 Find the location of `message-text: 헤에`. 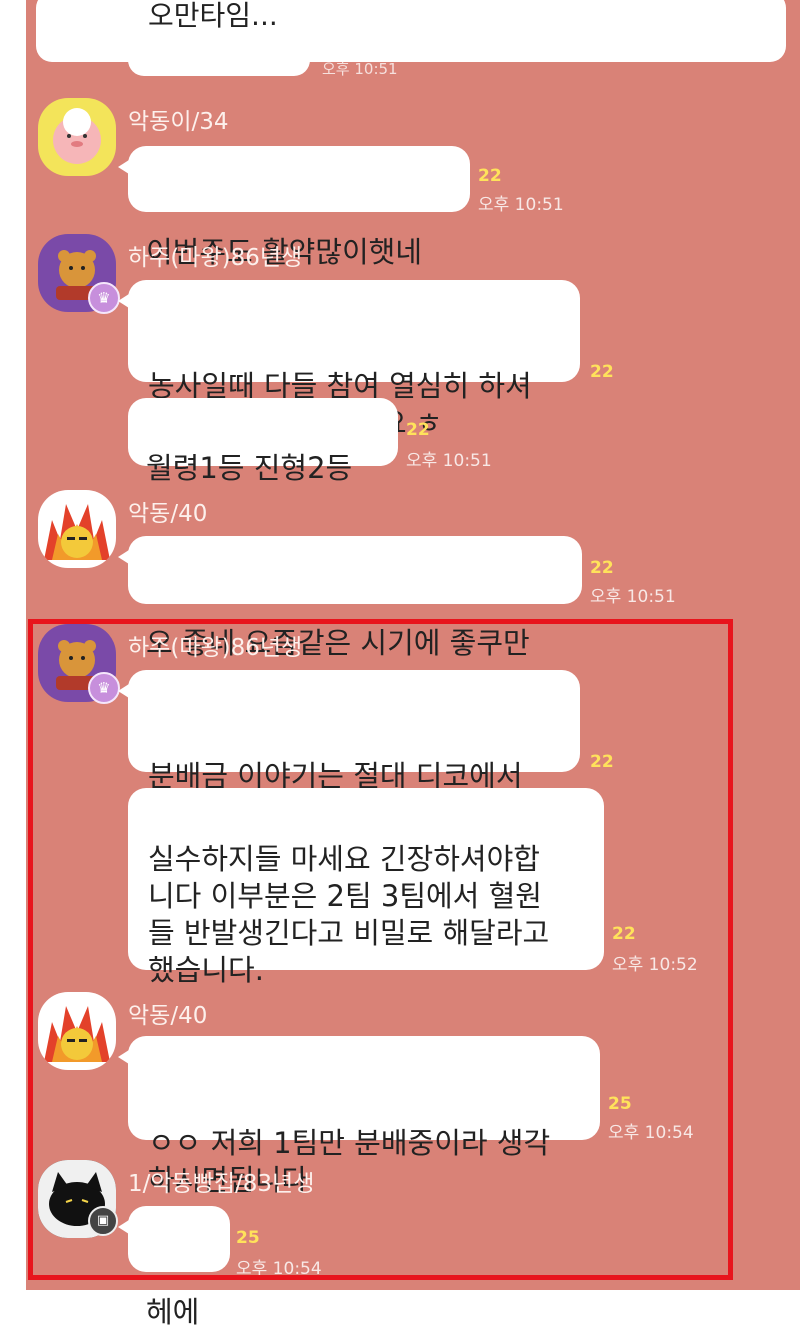

message-text: 헤에 is located at coordinates (173, 1312).